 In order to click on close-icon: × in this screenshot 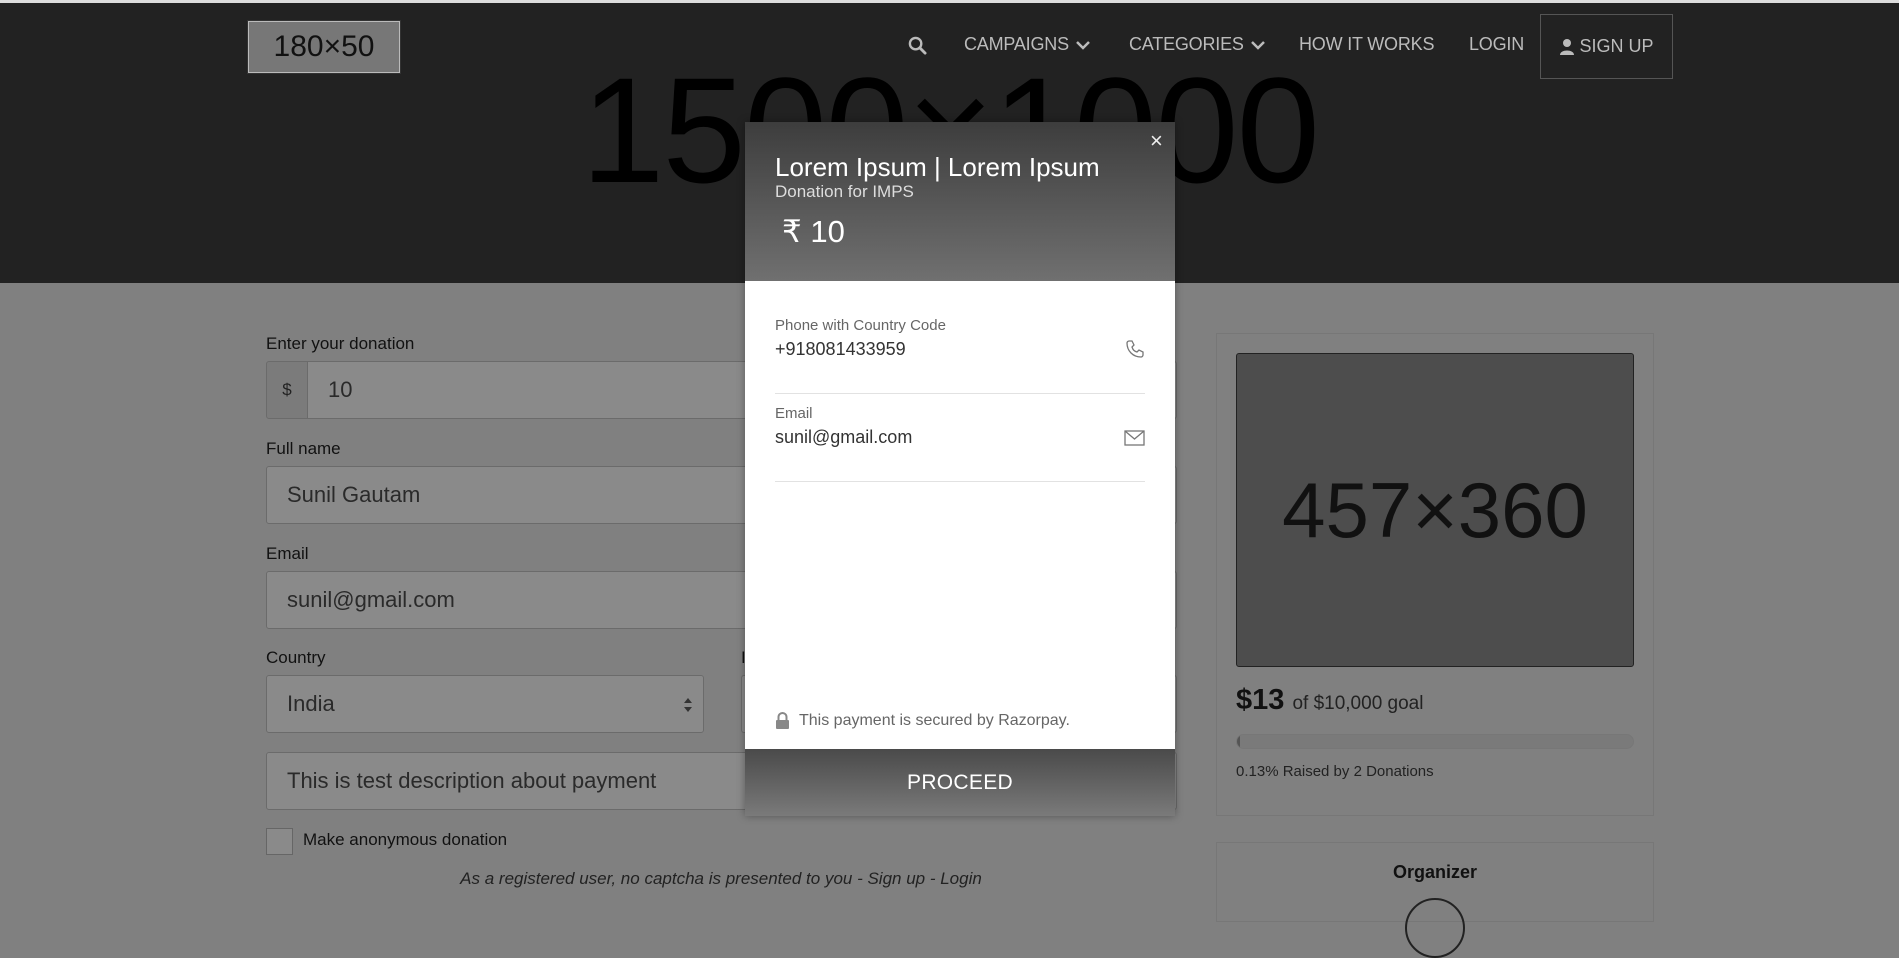, I will do `click(1156, 141)`.